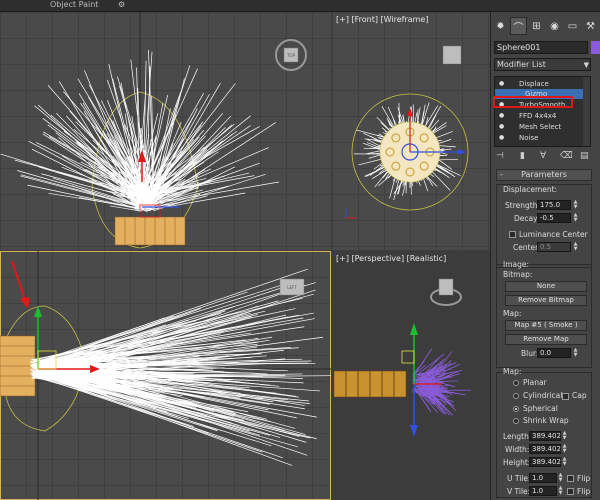 The image size is (600, 500). What do you see at coordinates (584, 478) in the screenshot?
I see `u-flip-label: Flip` at bounding box center [584, 478].